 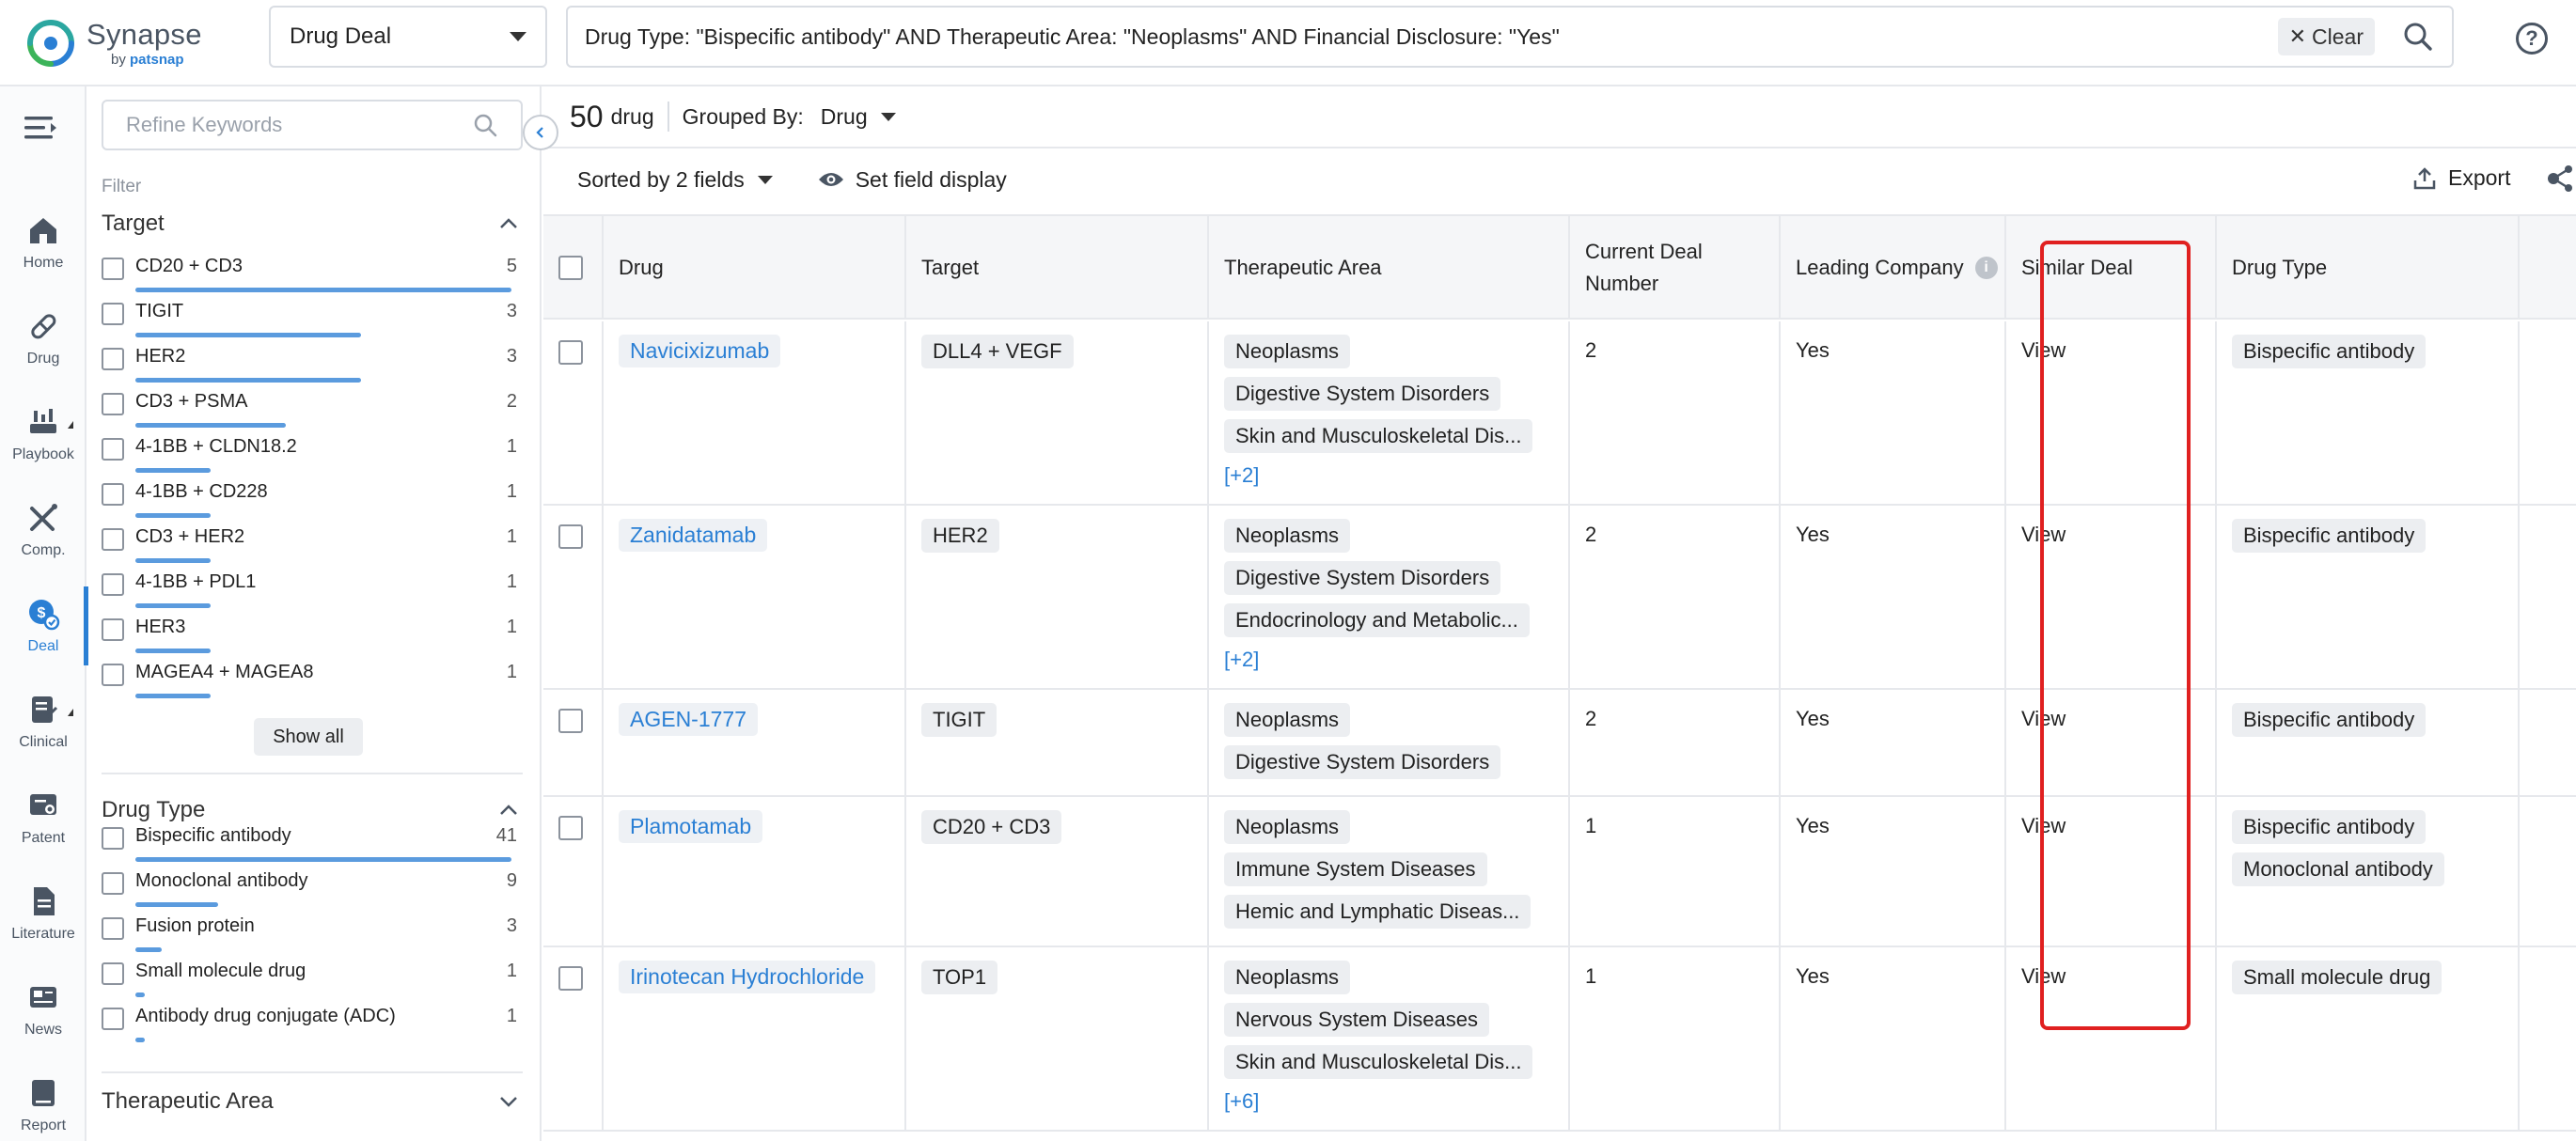 What do you see at coordinates (313, 843) in the screenshot?
I see `drug-type-option: Bispecific antibody 41` at bounding box center [313, 843].